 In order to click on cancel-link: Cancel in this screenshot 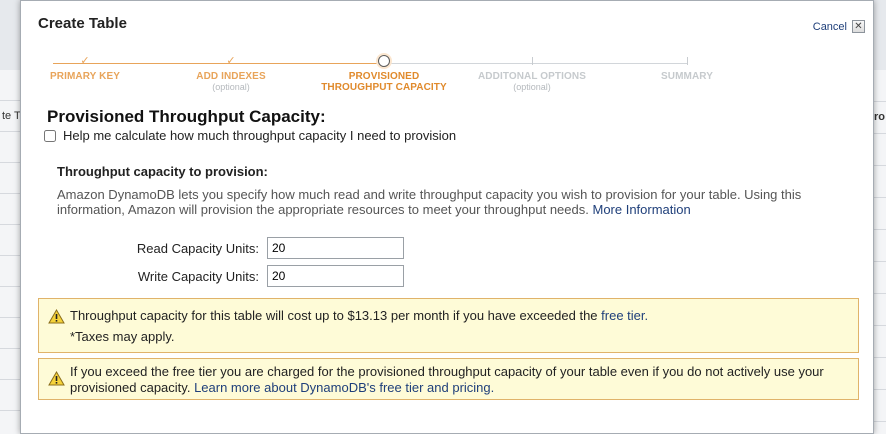, I will do `click(830, 27)`.